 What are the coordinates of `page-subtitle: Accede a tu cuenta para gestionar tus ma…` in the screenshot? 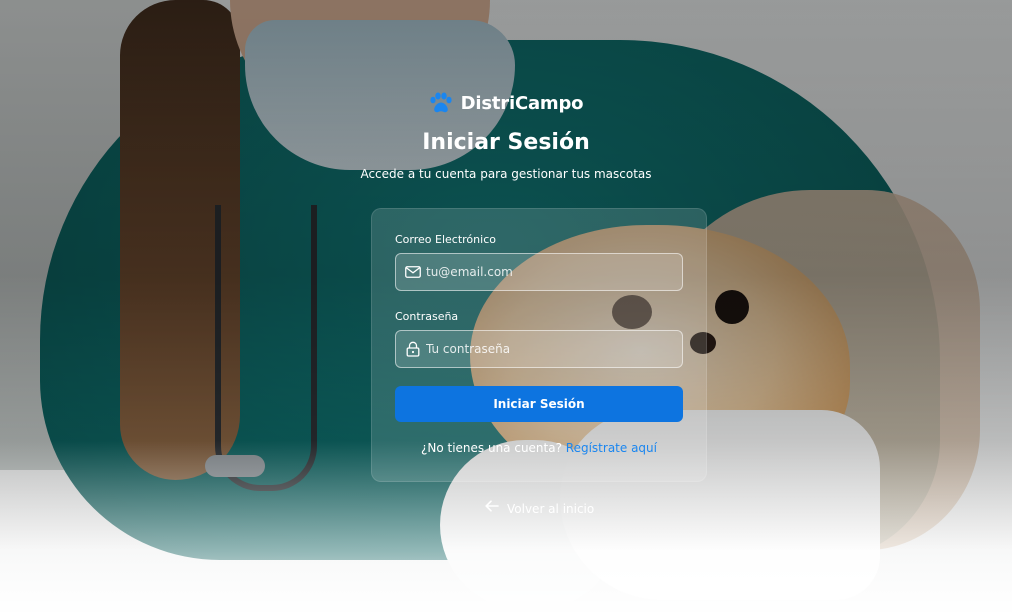 It's located at (506, 174).